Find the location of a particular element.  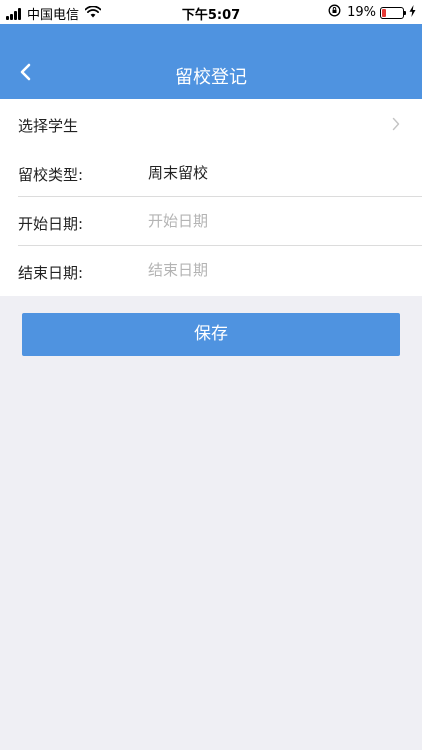

stay-type-row: 留校类型: 周末留校 is located at coordinates (211, 172).